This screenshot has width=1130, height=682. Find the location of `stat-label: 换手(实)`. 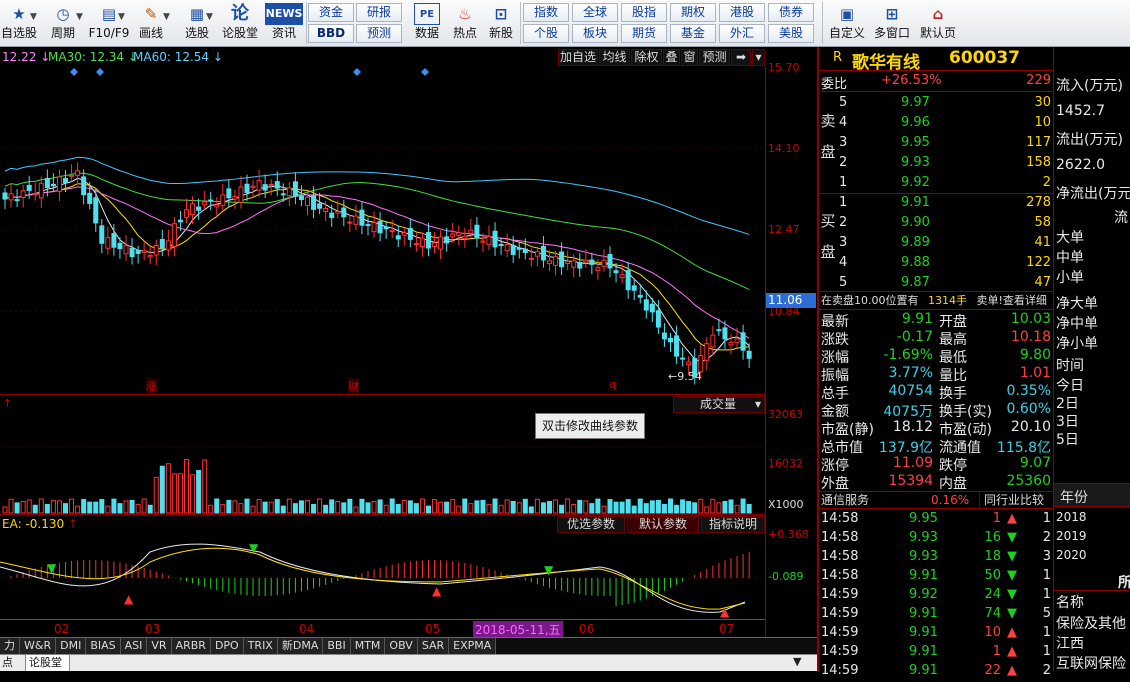

stat-label: 换手(实) is located at coordinates (965, 412).